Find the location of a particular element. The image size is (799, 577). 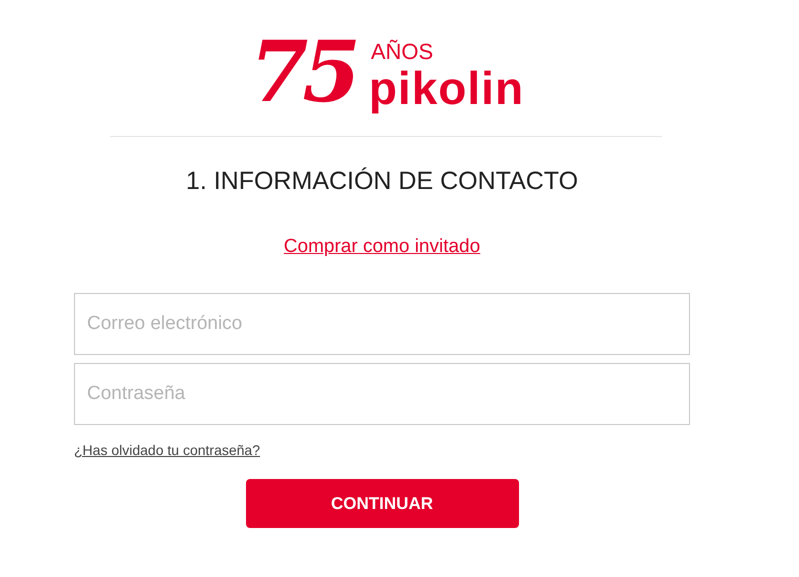

section-heading: 1. INFORMACIÓN DE CONTACTO is located at coordinates (382, 181).